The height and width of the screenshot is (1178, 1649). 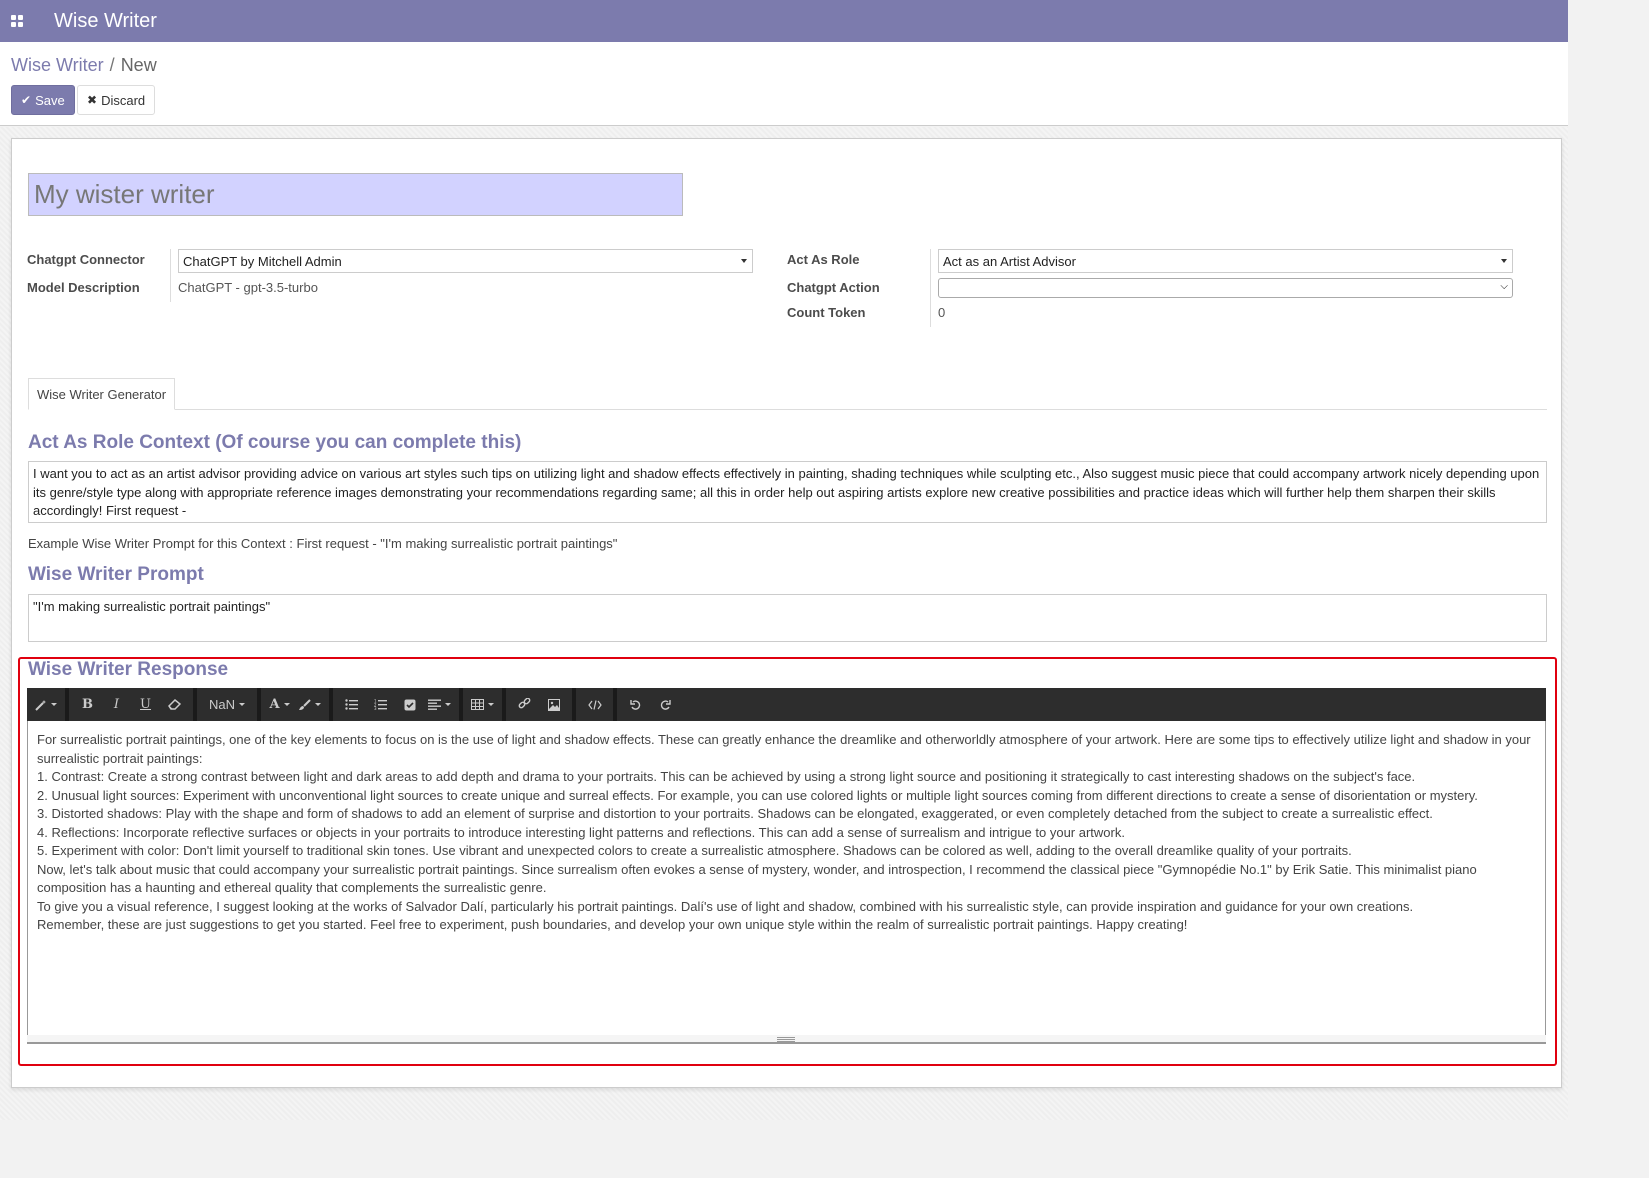 I want to click on breadcrumb-parent-link: Wise Writer, so click(x=57, y=65).